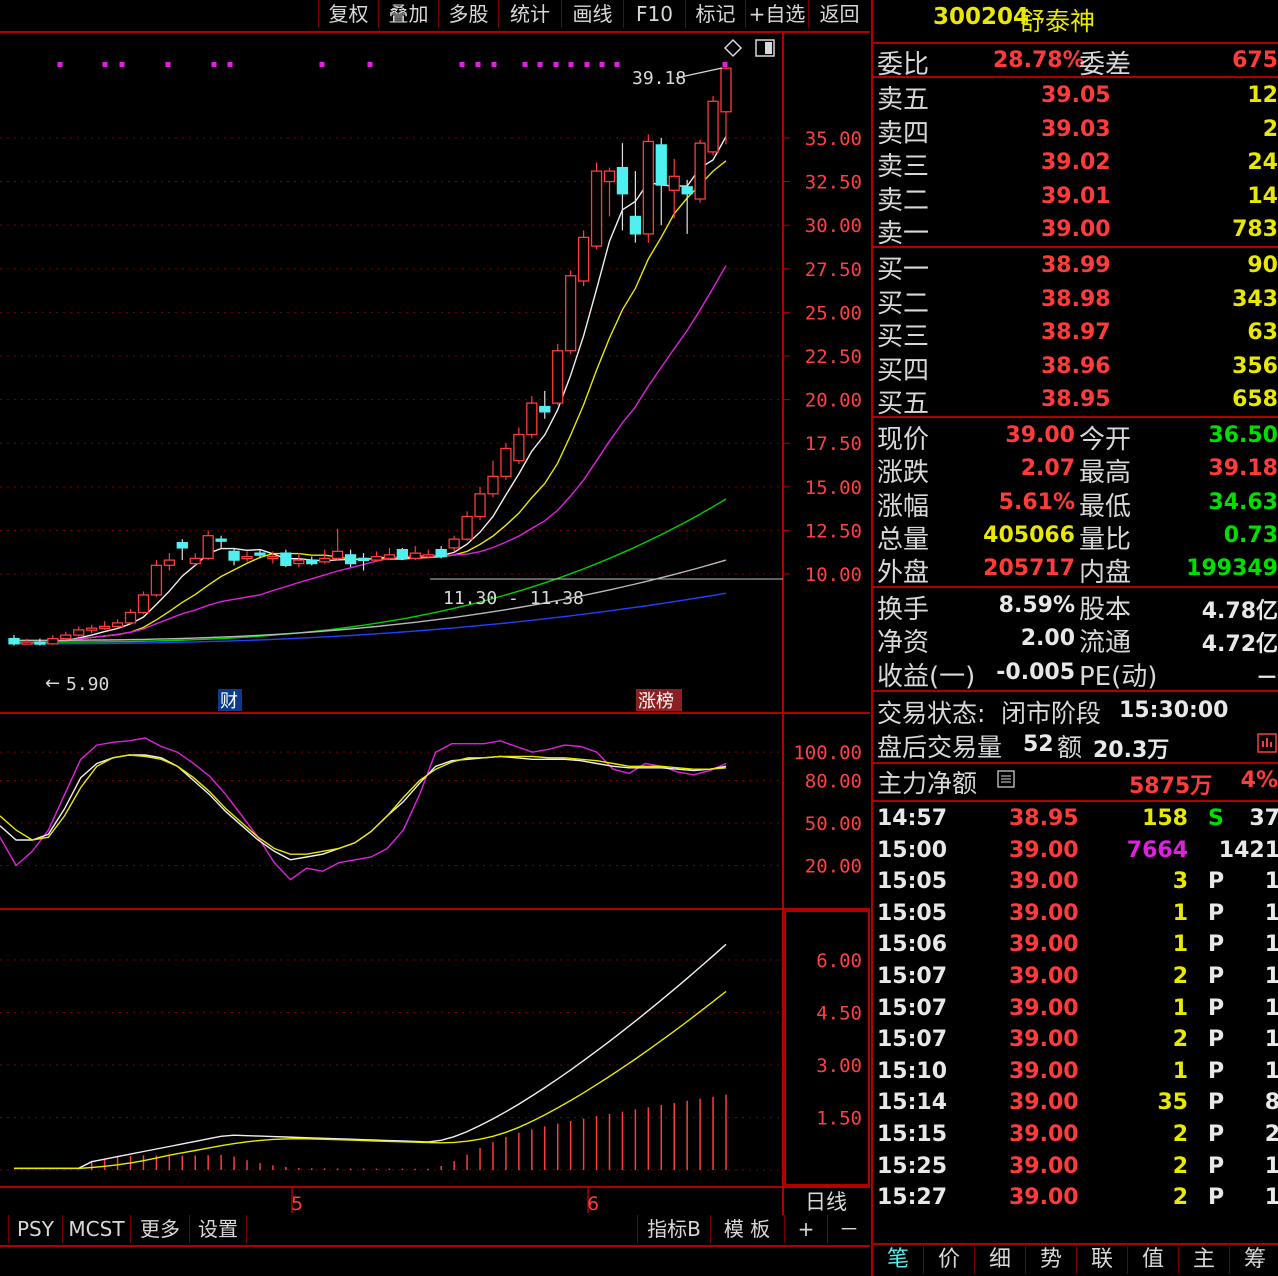 This screenshot has height=1276, width=1278. I want to click on toolbar-f10-button: F10, so click(654, 14).